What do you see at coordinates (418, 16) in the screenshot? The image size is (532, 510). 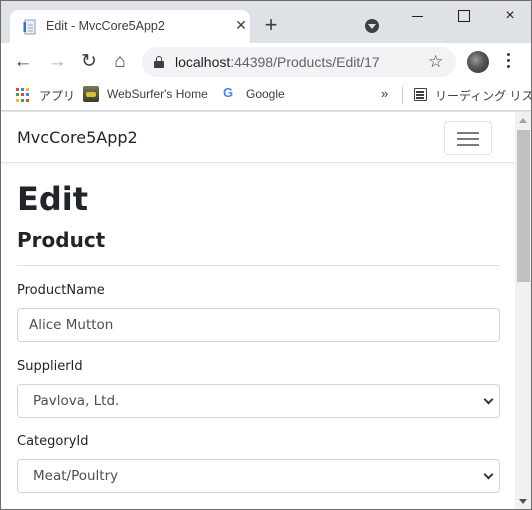 I see `minimize-button` at bounding box center [418, 16].